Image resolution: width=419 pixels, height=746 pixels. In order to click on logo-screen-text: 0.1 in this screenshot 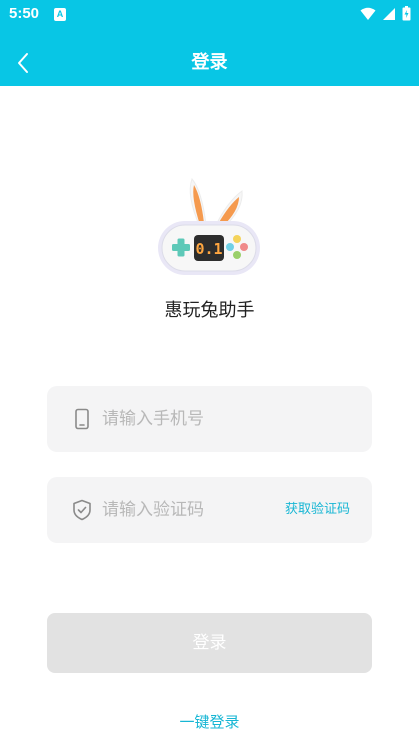, I will do `click(208, 249)`.